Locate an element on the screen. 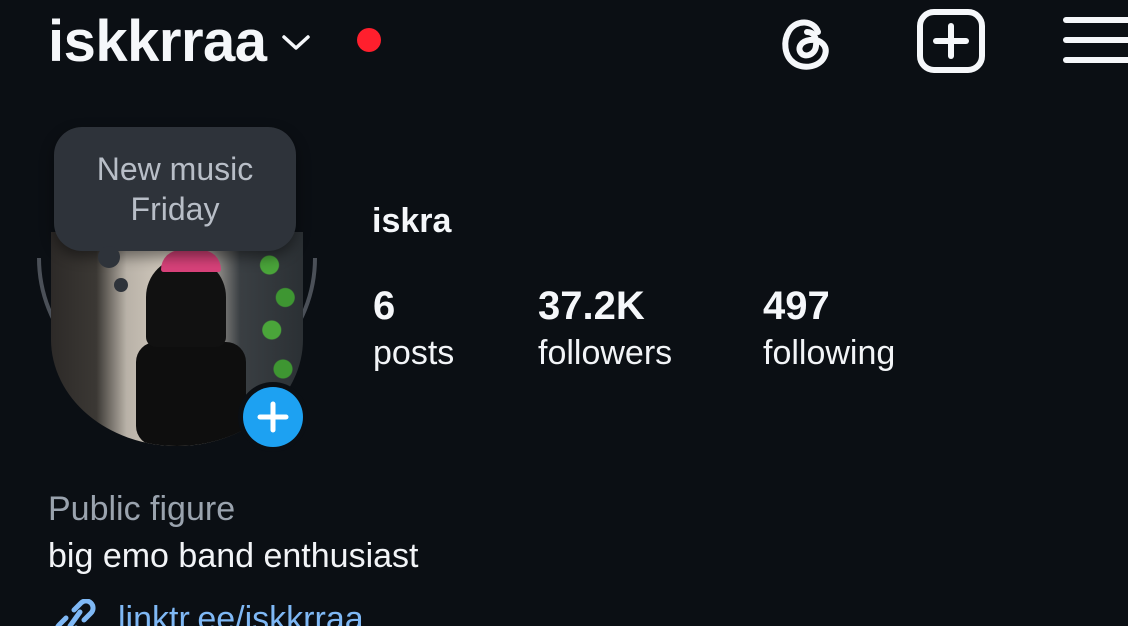 This screenshot has height=626, width=1128. note-bubble: New music Friday is located at coordinates (175, 189).